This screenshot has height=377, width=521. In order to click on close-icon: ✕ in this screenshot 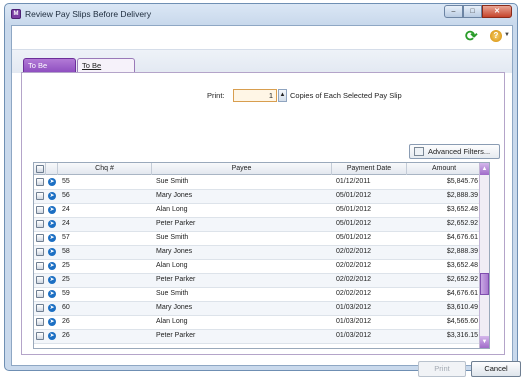, I will do `click(497, 11)`.